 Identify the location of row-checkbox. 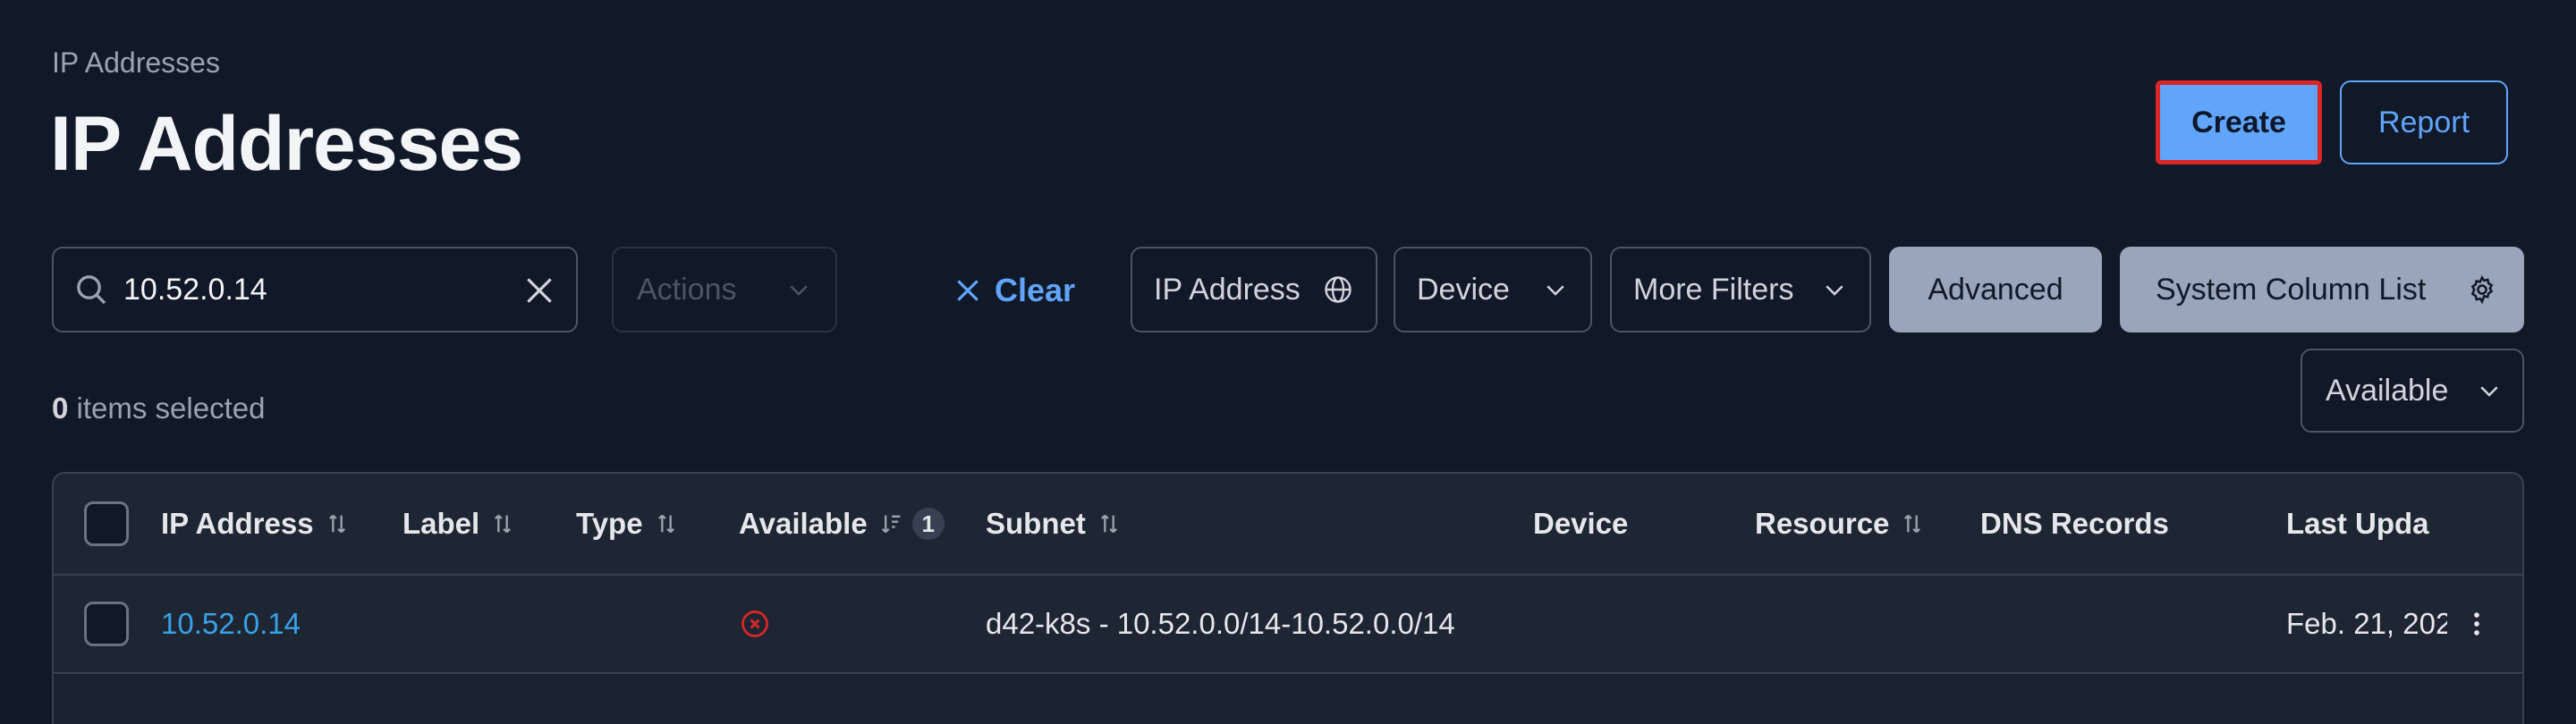
(106, 624).